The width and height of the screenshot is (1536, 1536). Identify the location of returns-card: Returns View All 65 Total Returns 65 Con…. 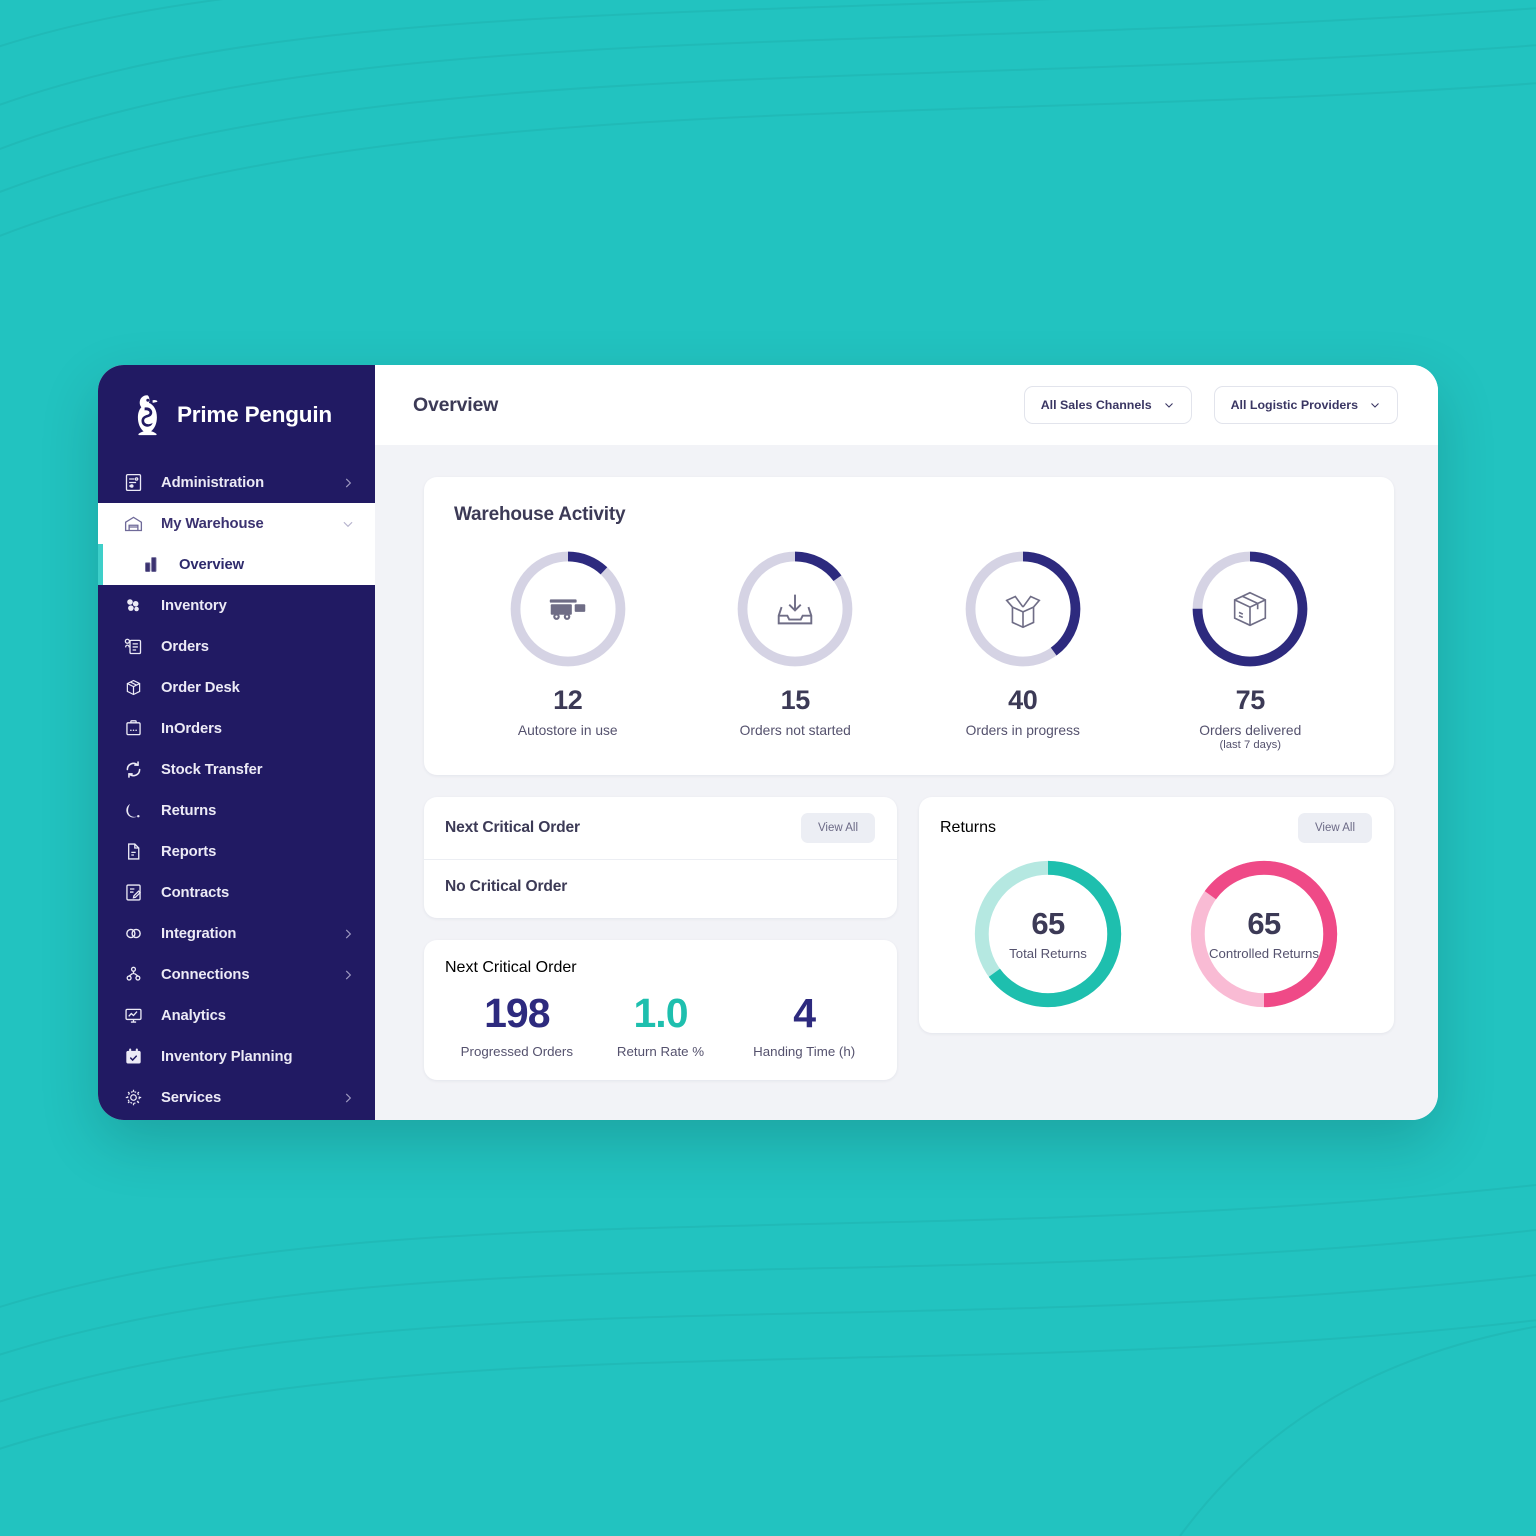
(1156, 915).